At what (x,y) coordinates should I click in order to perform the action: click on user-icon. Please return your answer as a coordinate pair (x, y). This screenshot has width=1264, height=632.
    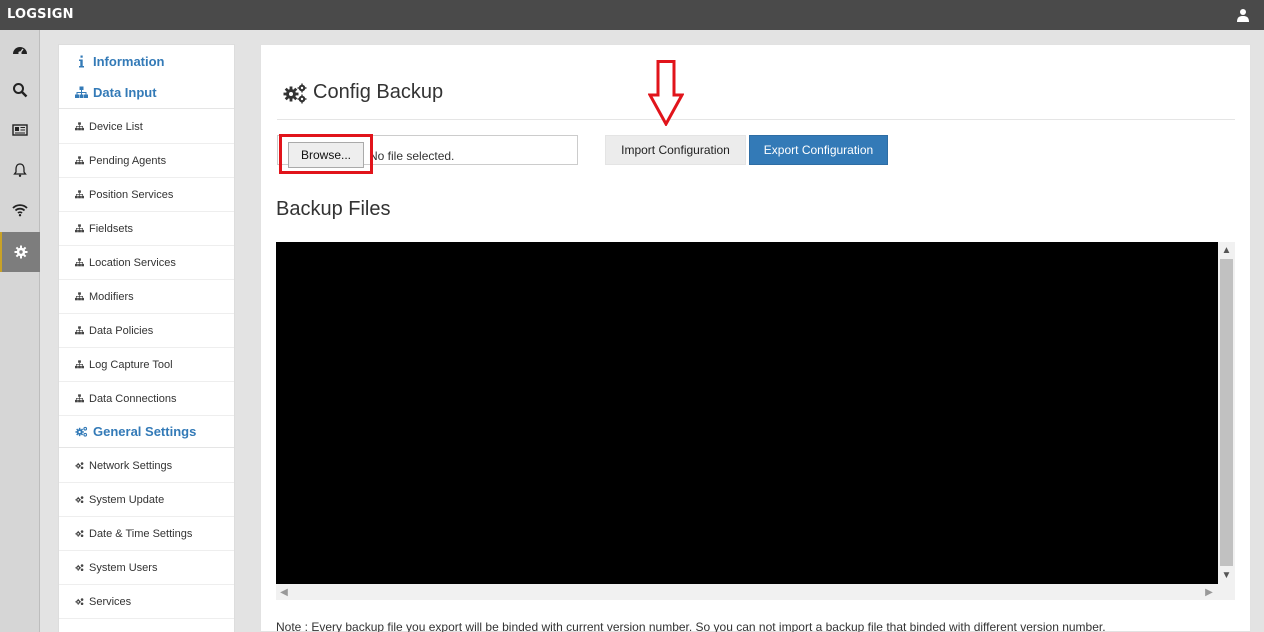
    Looking at the image, I should click on (1243, 15).